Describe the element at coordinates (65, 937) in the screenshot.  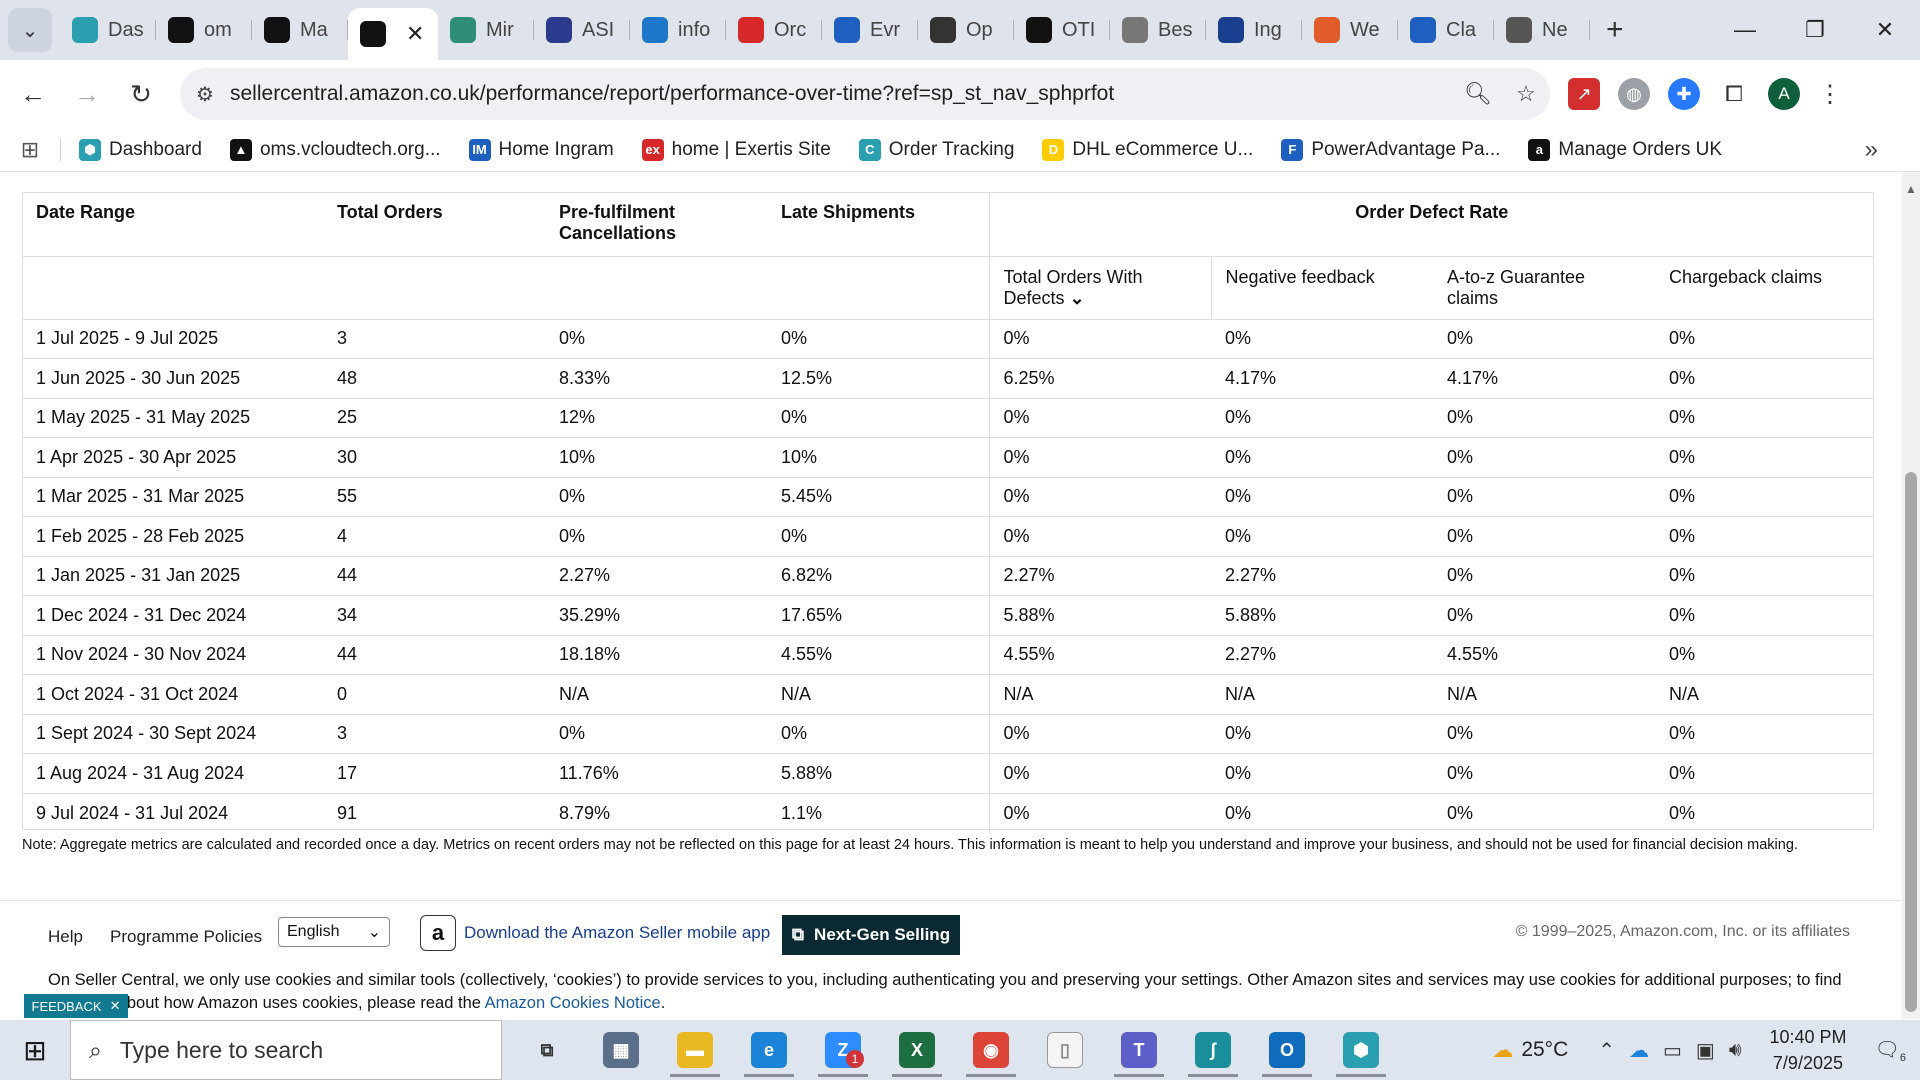
I see `help-link: Help` at that location.